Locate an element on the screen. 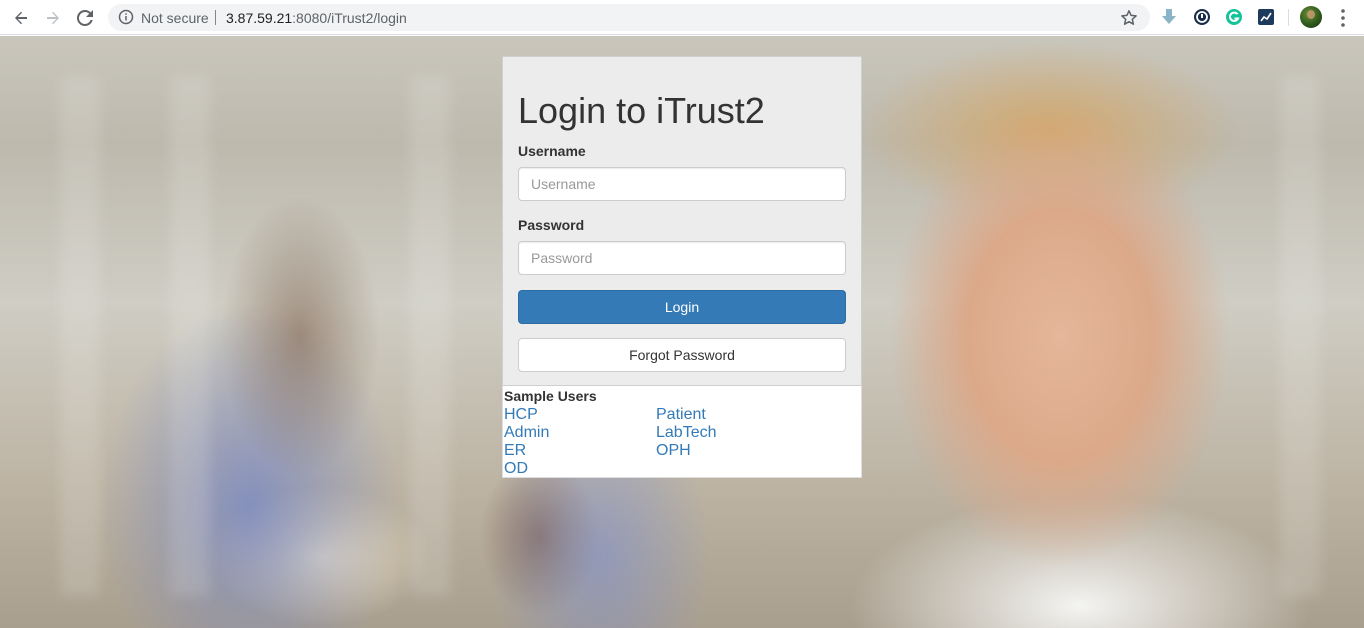  more-menu-icon is located at coordinates (1343, 18).